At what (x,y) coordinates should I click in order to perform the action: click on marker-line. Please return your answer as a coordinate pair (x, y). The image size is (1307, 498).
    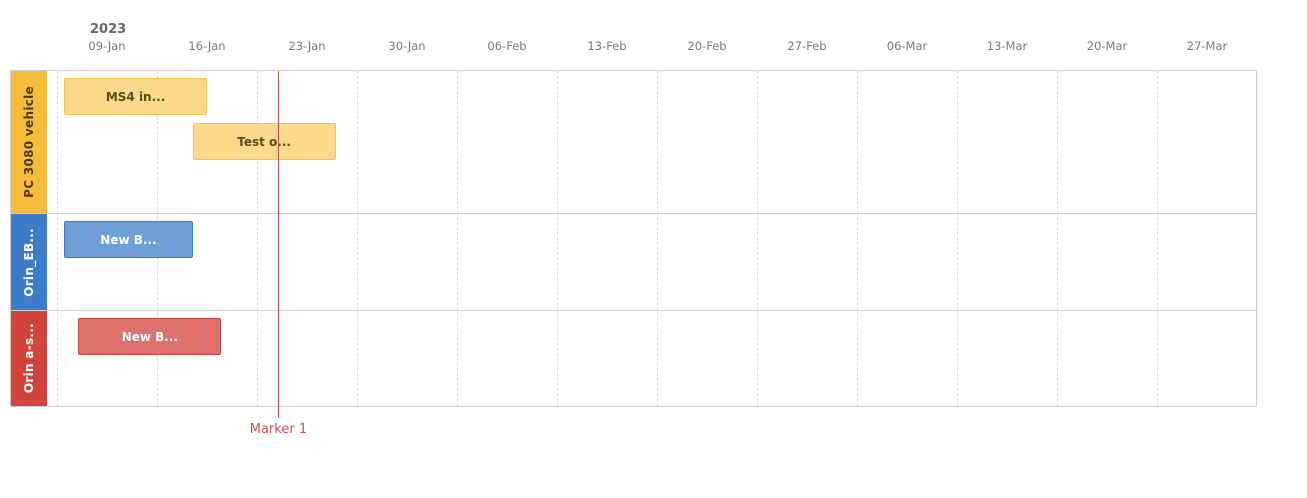
    Looking at the image, I should click on (279, 244).